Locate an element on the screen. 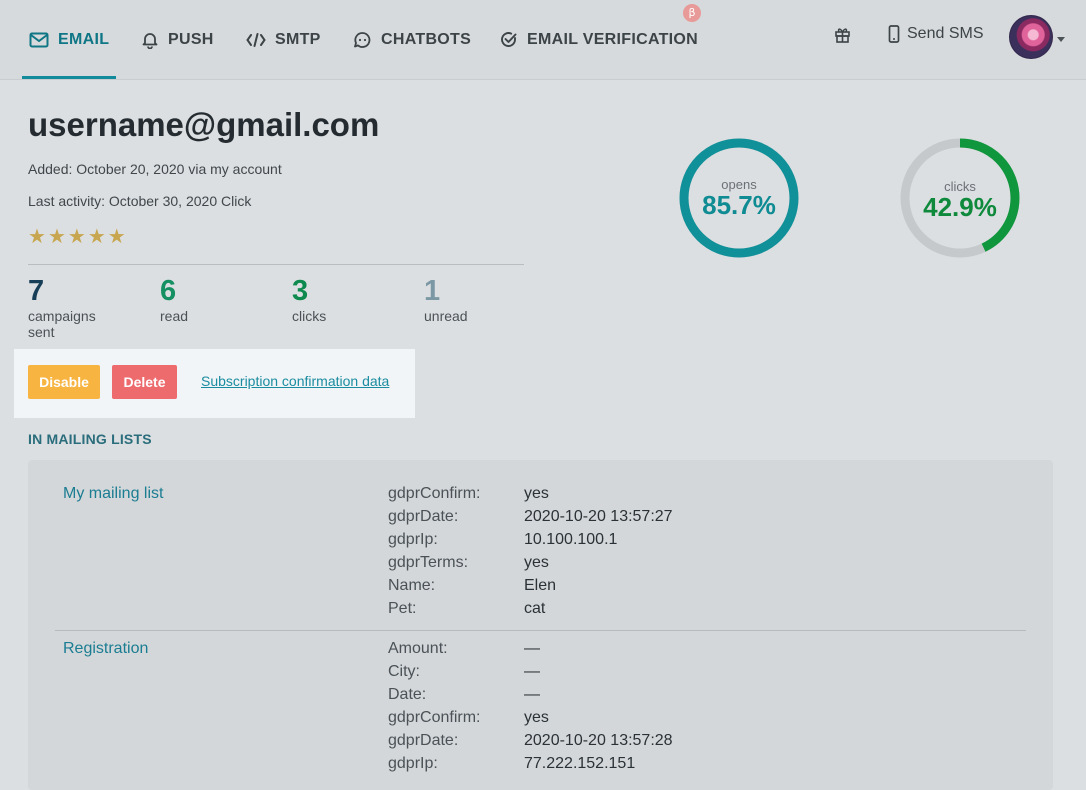 The height and width of the screenshot is (790, 1086). tab-email-verification: EMAIL VERIFICATION is located at coordinates (598, 39).